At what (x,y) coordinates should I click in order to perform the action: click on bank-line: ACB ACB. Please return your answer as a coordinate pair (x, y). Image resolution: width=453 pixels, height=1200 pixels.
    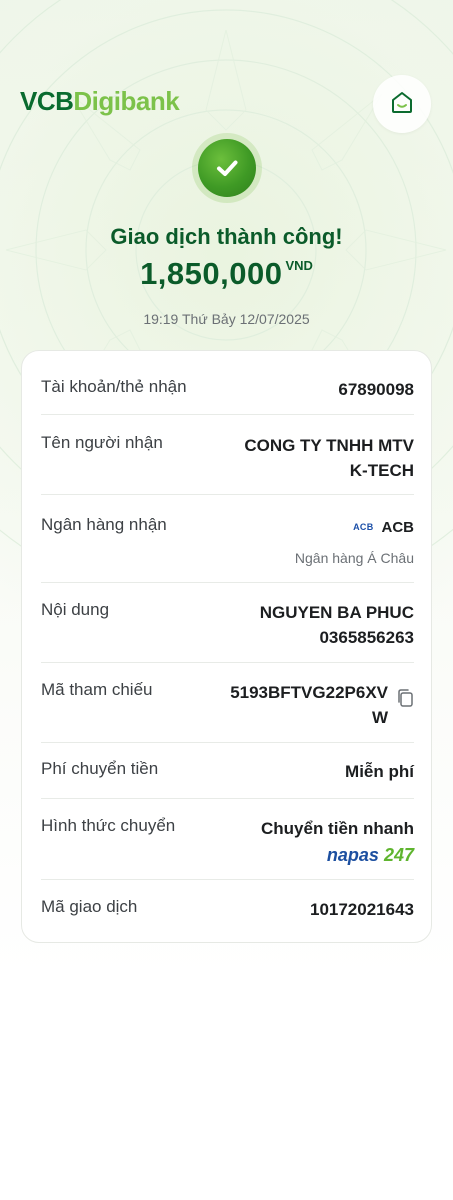
    Looking at the image, I should click on (354, 527).